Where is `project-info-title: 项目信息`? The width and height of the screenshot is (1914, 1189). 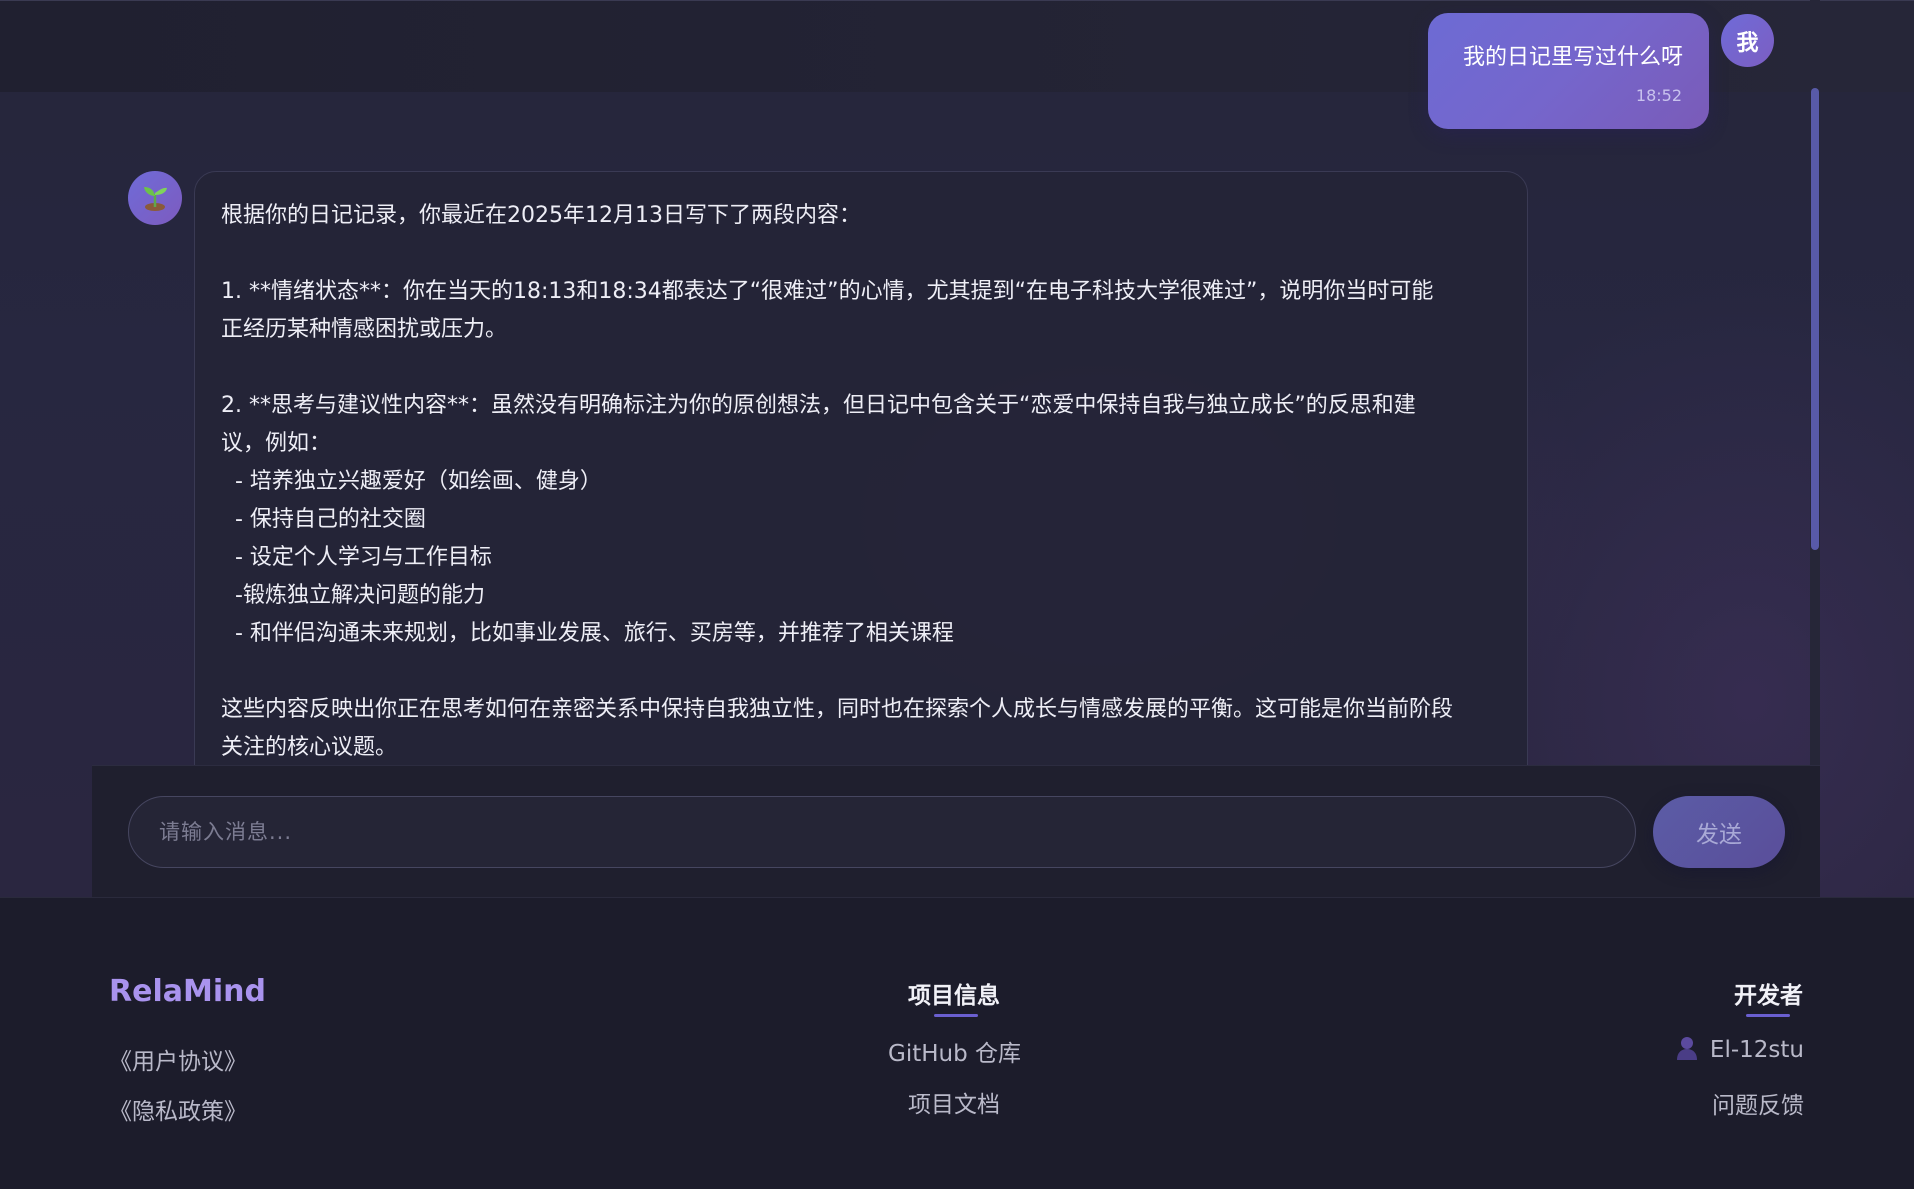
project-info-title: 项目信息 is located at coordinates (954, 996).